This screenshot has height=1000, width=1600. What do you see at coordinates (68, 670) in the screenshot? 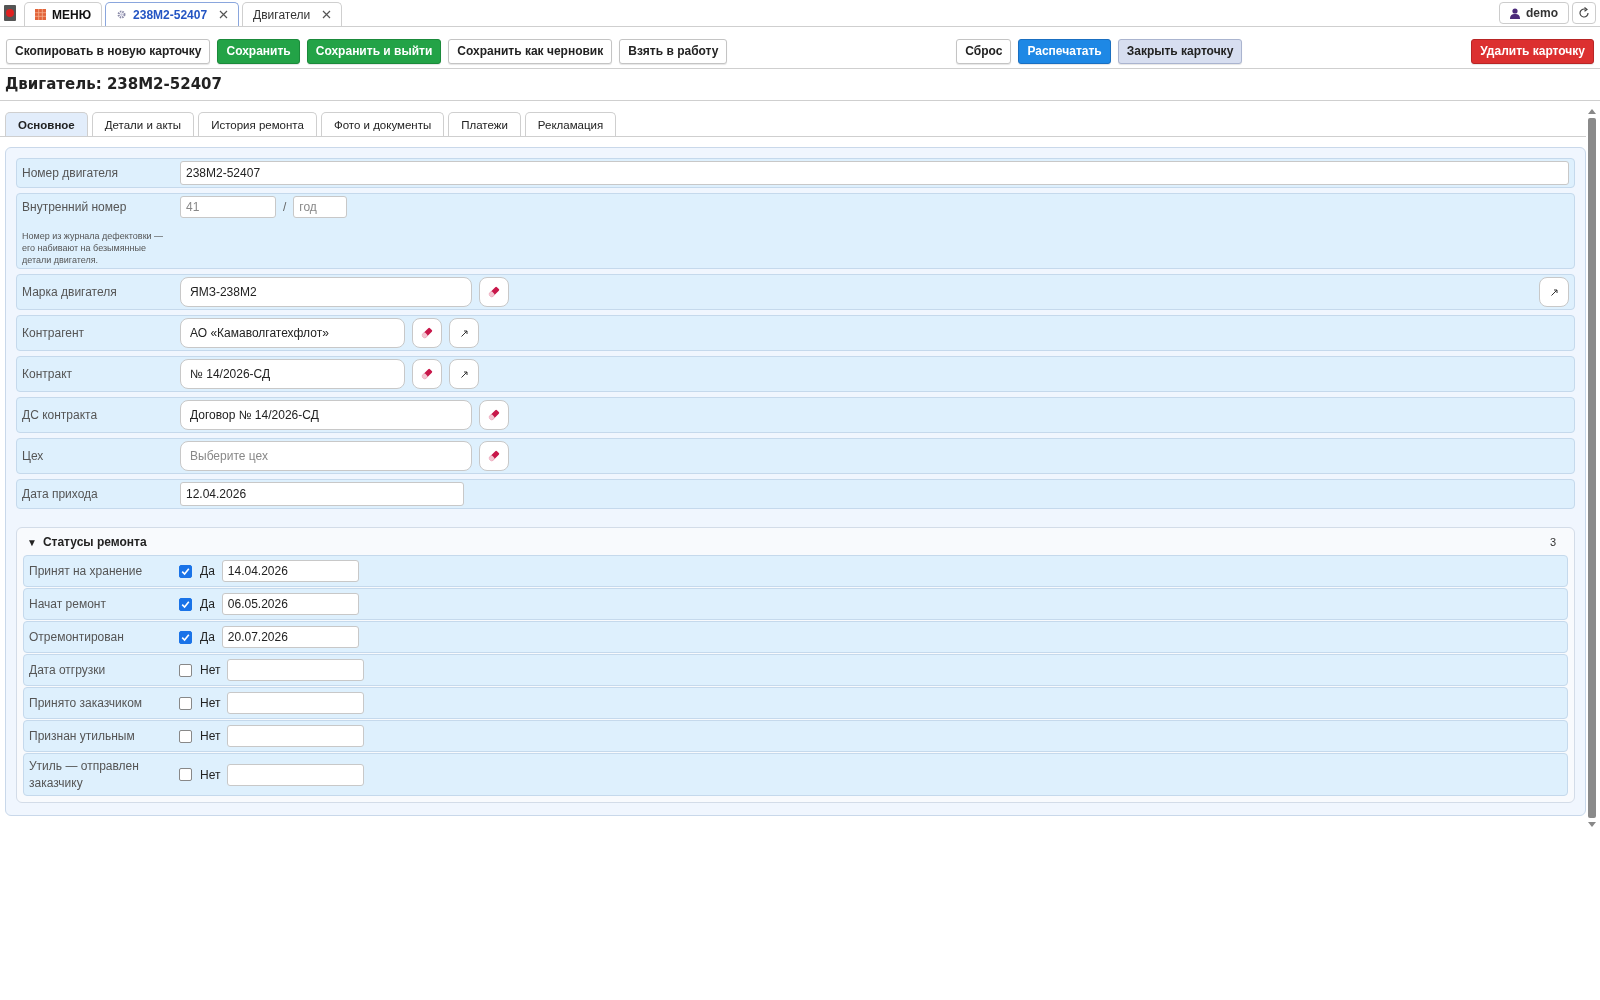
I see `status-label: Дата отгрузки` at bounding box center [68, 670].